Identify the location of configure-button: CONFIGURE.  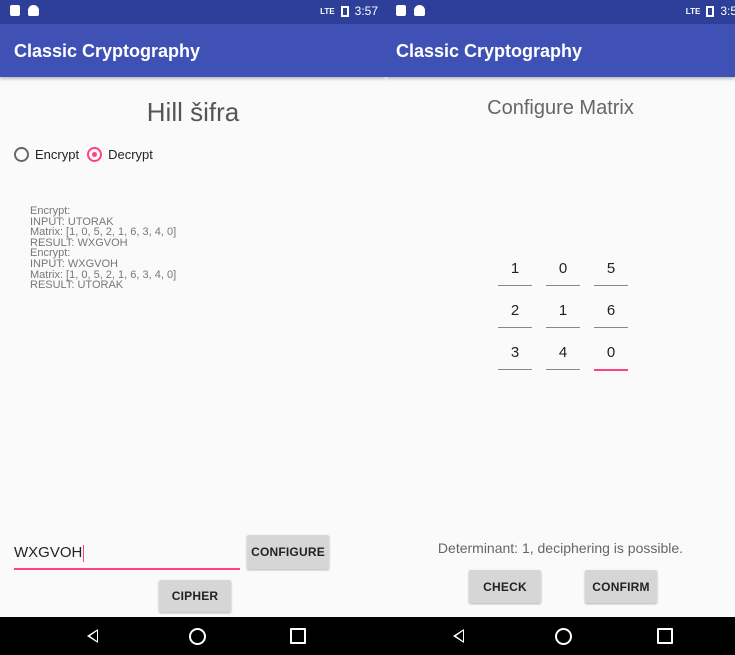
(288, 552).